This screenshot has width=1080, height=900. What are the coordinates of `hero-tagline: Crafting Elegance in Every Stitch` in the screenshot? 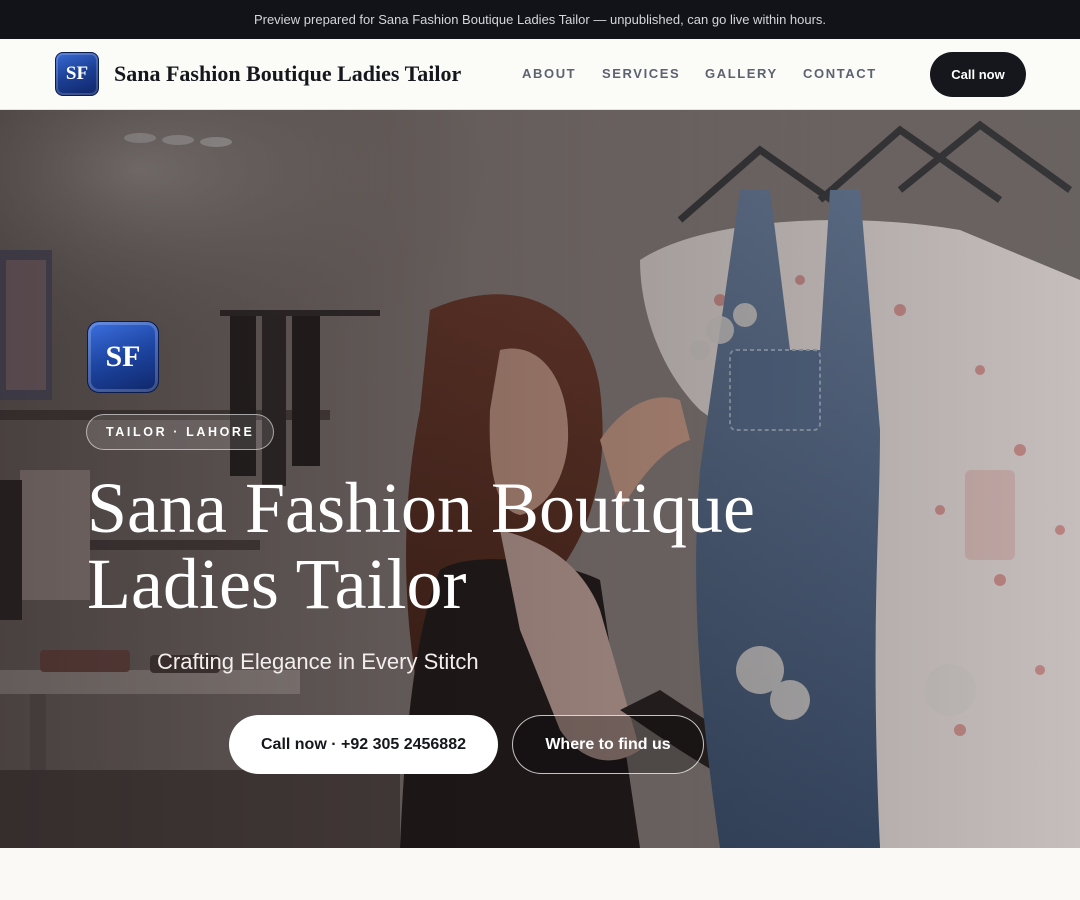 It's located at (318, 661).